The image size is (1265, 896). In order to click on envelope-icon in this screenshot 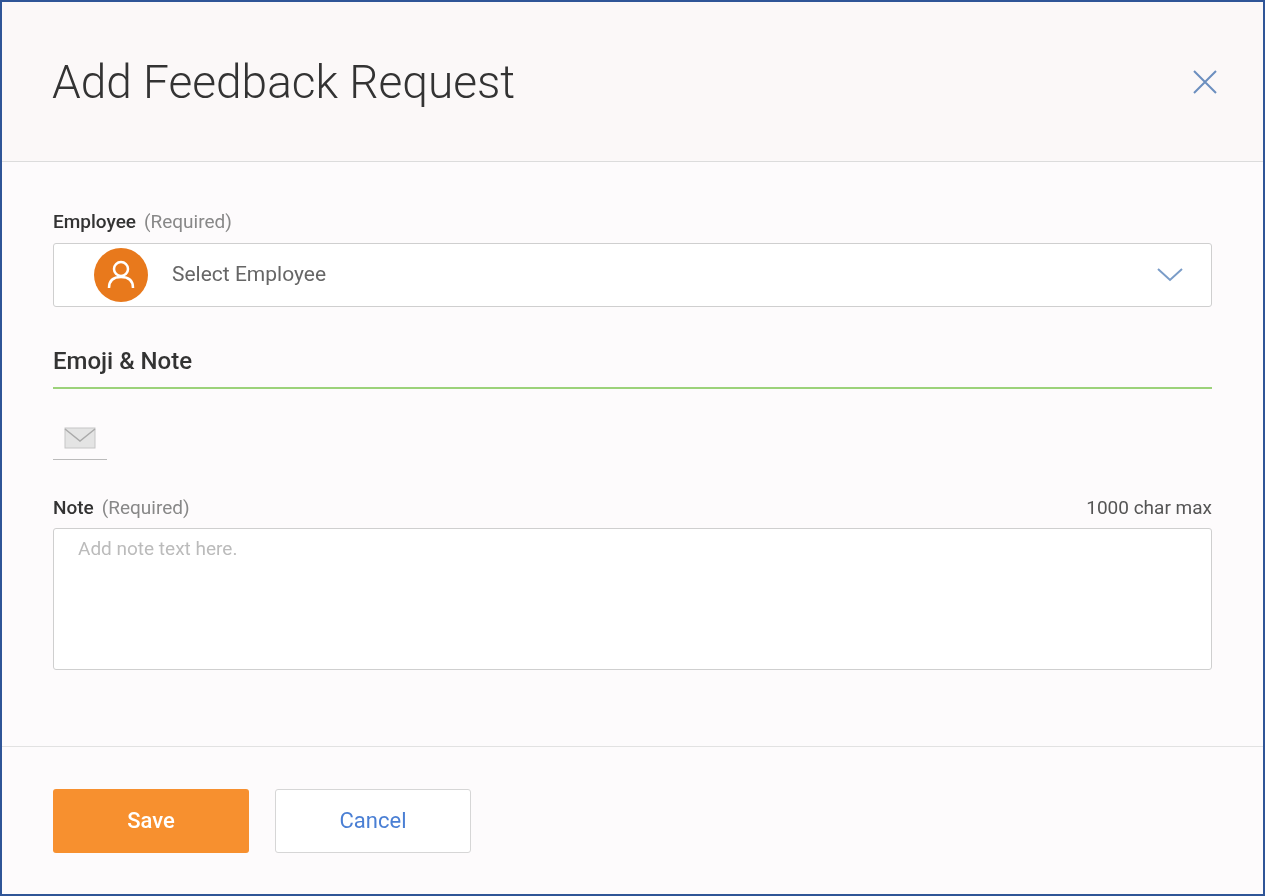, I will do `click(80, 437)`.